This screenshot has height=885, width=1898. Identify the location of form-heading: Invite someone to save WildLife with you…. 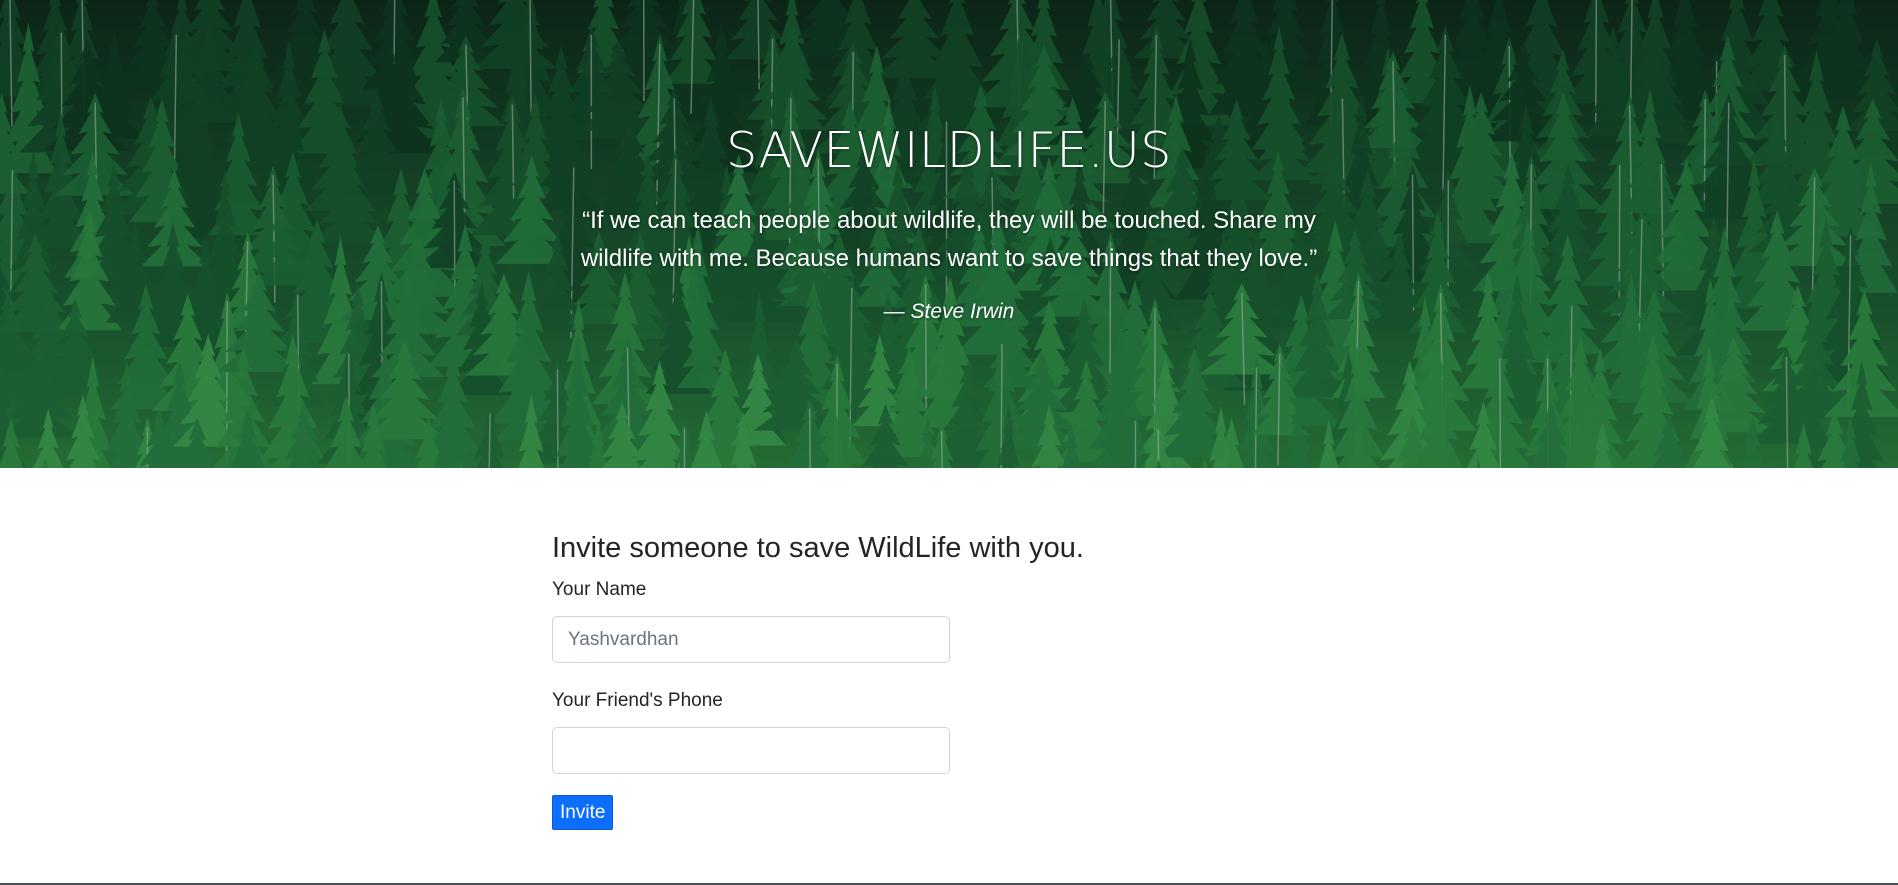
(818, 548).